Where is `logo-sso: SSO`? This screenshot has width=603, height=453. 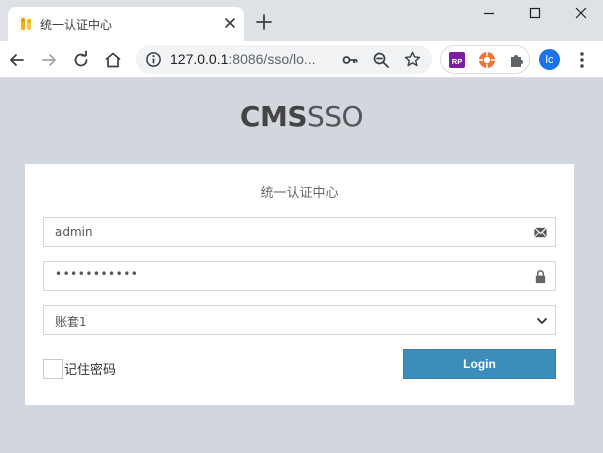
logo-sso: SSO is located at coordinates (335, 116).